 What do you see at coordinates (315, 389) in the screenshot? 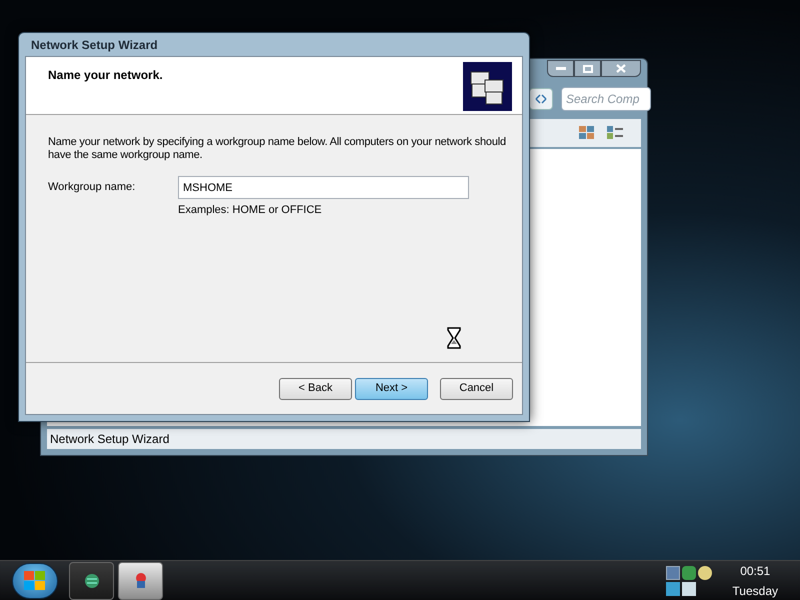
I see `wizard-button: < Back` at bounding box center [315, 389].